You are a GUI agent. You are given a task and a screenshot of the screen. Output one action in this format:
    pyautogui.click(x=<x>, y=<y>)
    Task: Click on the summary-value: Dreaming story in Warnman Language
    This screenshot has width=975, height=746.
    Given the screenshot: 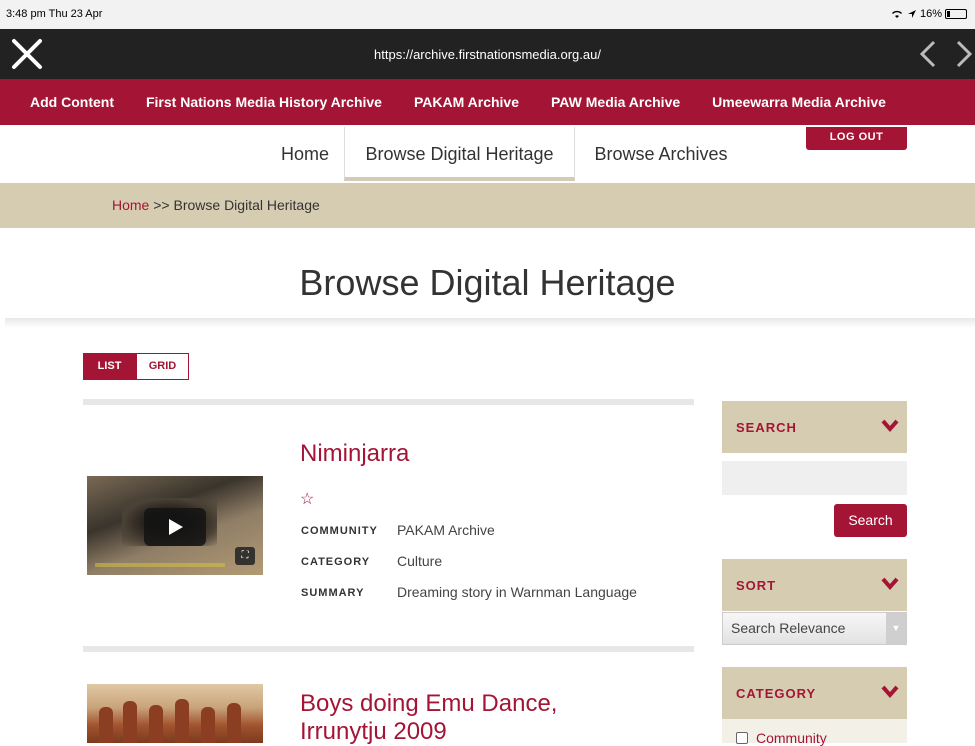 What is the action you would take?
    pyautogui.click(x=517, y=592)
    